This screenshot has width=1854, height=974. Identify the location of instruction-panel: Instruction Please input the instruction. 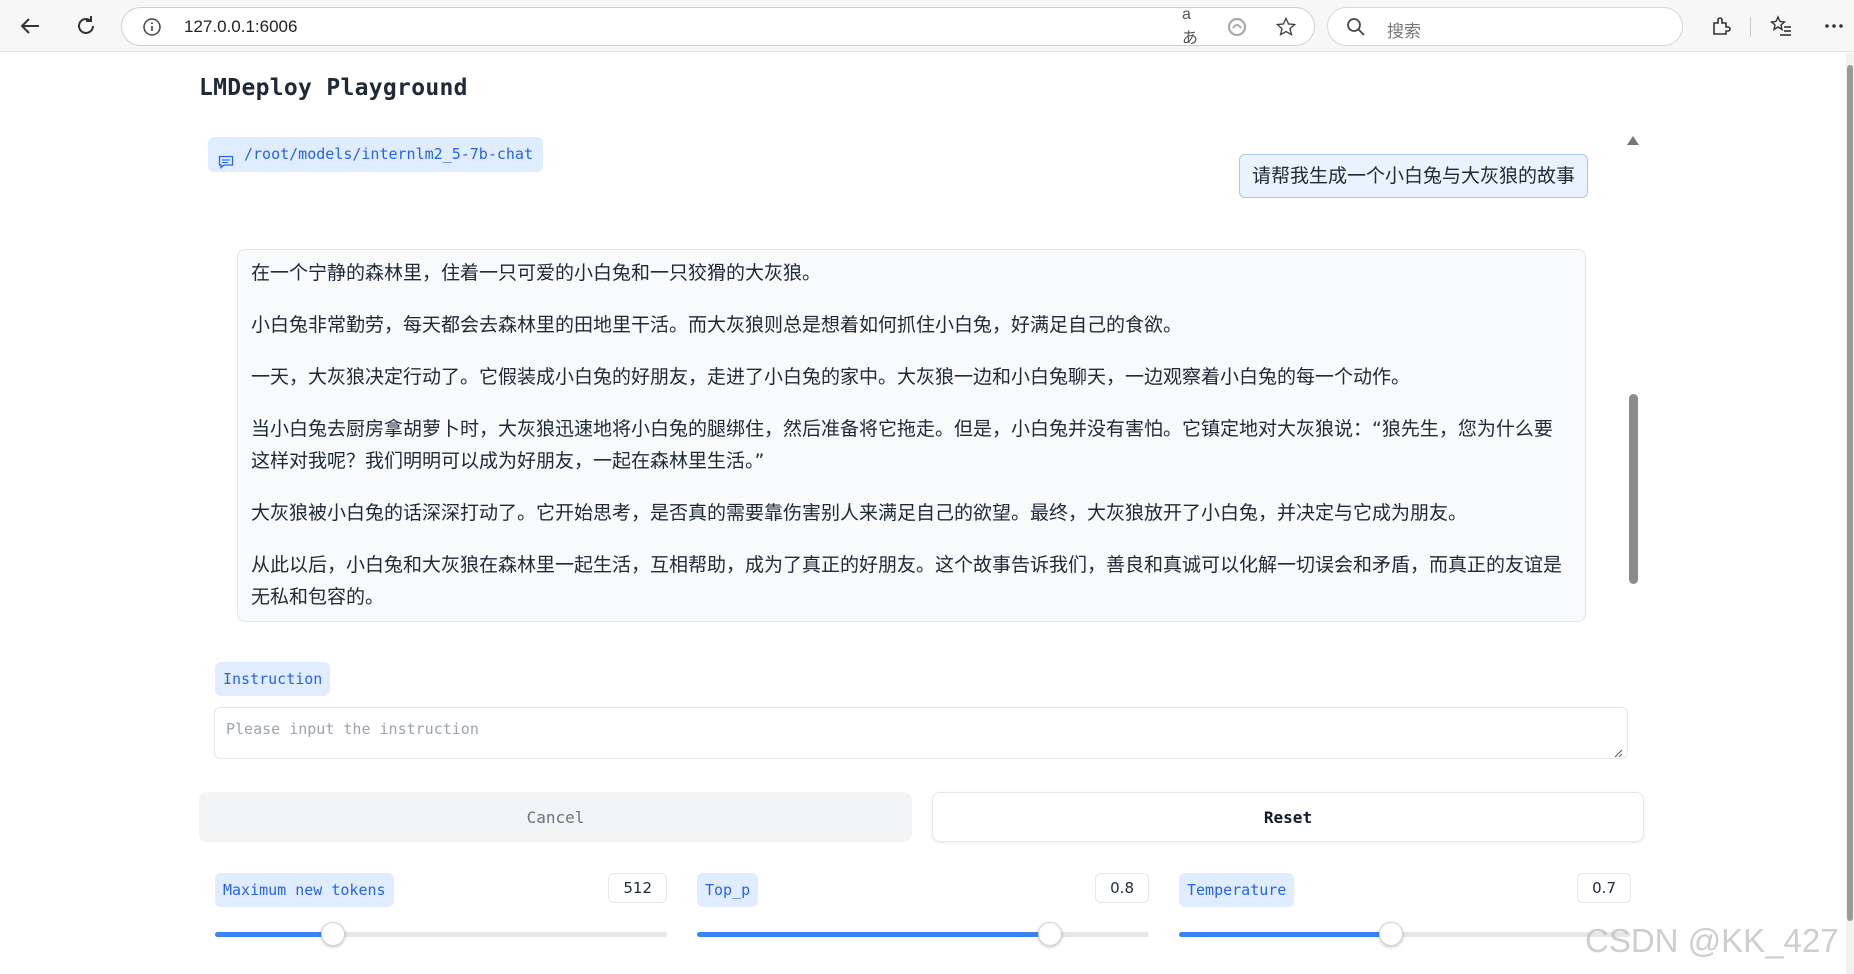
(920, 710).